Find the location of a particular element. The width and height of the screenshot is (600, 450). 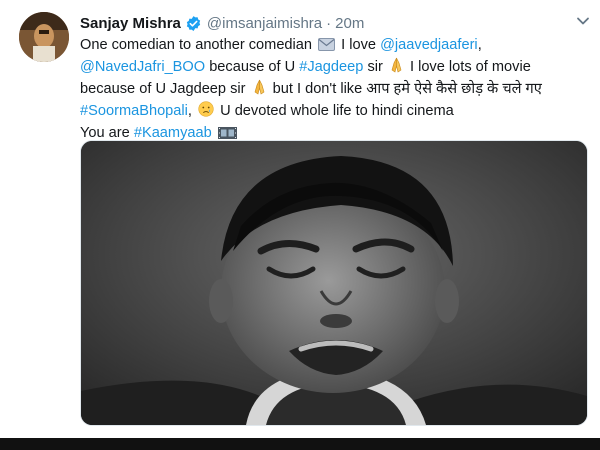

author-handle: @imsanjaimishra is located at coordinates (264, 23).